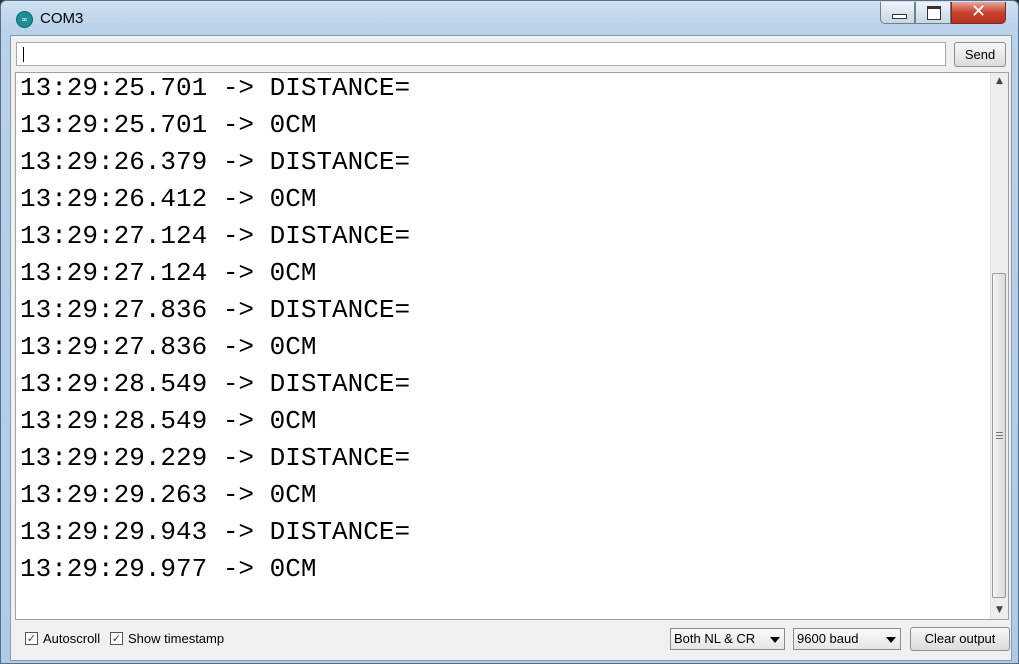  I want to click on output-line: 13:29:29.229 -> DISTANCE=, so click(215, 458).